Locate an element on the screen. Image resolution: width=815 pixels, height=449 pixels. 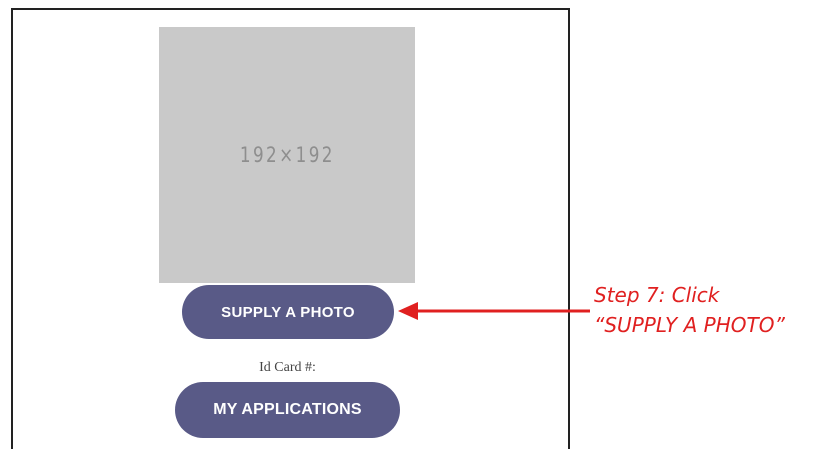
my-applications-button: MY APPLICATIONS is located at coordinates (287, 410).